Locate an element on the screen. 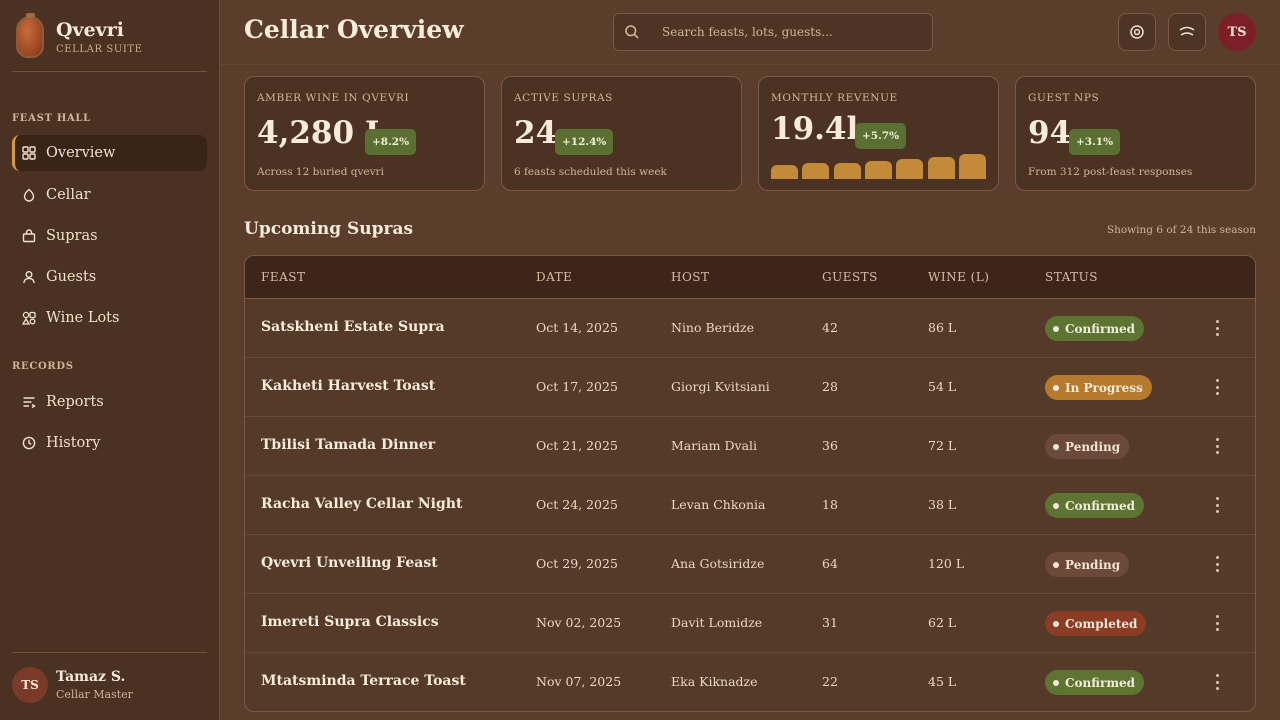 The height and width of the screenshot is (720, 1280). feast-cell: Qvevri Unveiling Feast is located at coordinates (349, 563).